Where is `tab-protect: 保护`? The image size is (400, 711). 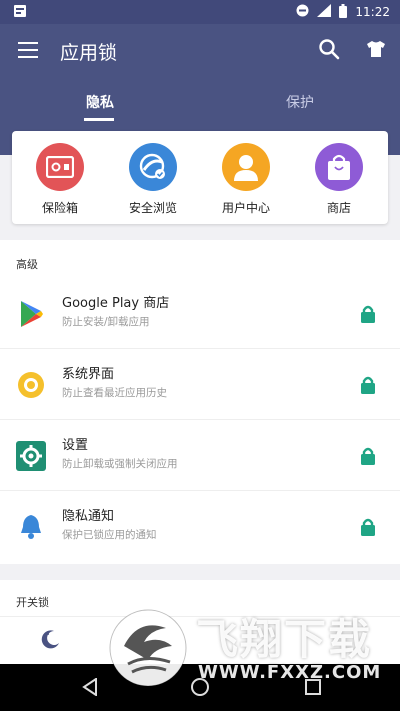 tab-protect: 保护 is located at coordinates (300, 102).